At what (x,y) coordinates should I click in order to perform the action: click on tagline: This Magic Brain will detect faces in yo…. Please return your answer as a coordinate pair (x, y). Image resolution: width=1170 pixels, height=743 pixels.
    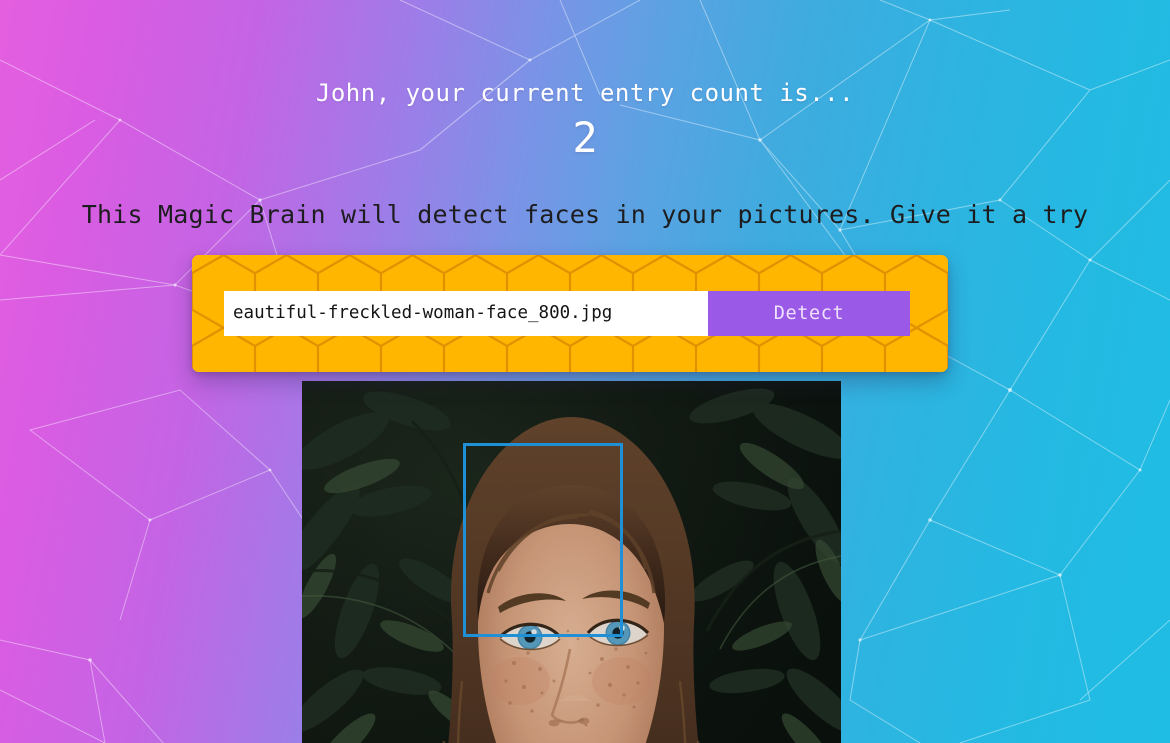
    Looking at the image, I should click on (585, 214).